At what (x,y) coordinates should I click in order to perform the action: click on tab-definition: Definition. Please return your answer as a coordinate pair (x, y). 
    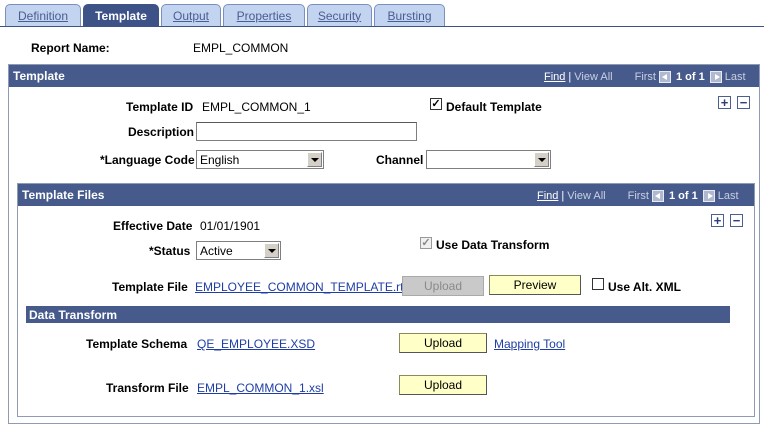
    Looking at the image, I should click on (43, 15).